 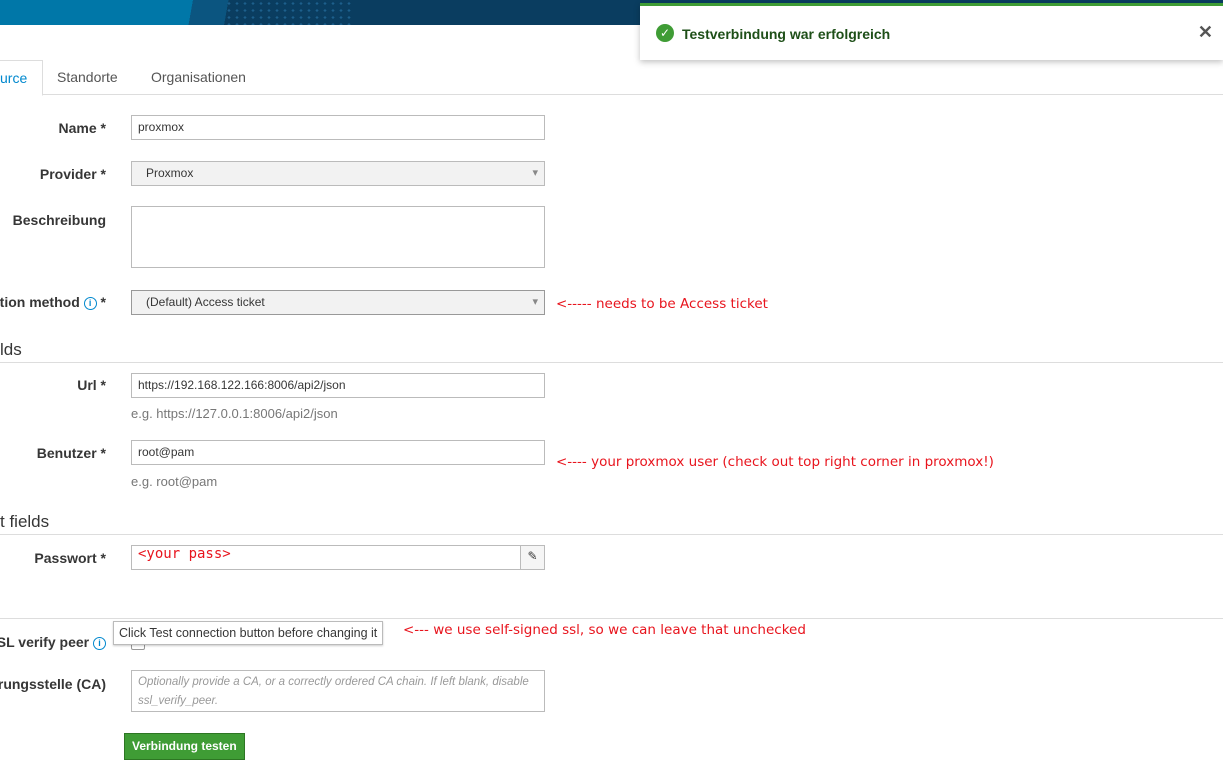 What do you see at coordinates (338, 385) in the screenshot?
I see `url-input: https://192.168.122.166:8006/api2/json` at bounding box center [338, 385].